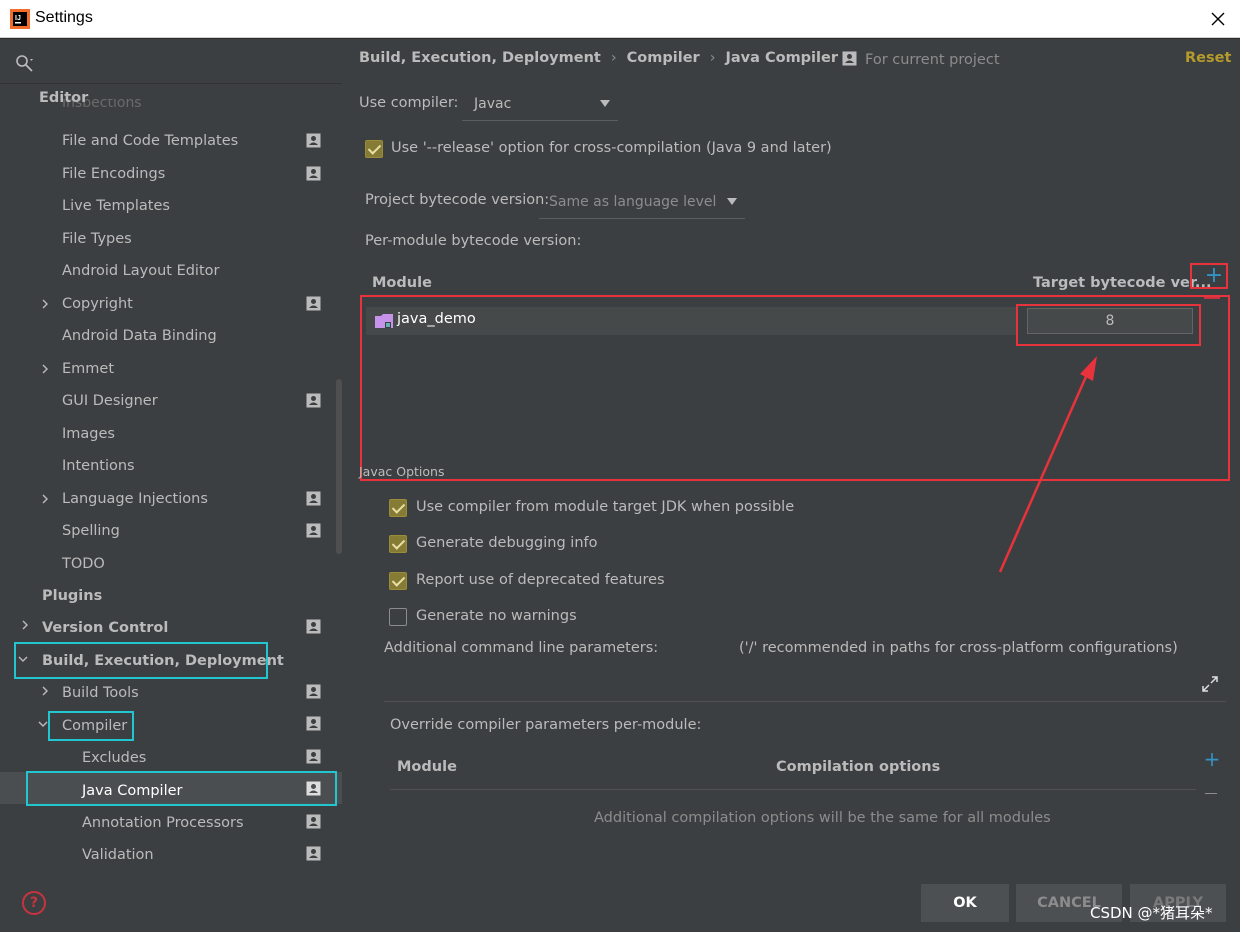 This screenshot has width=1240, height=932. I want to click on highlight-compiler, so click(91, 726).